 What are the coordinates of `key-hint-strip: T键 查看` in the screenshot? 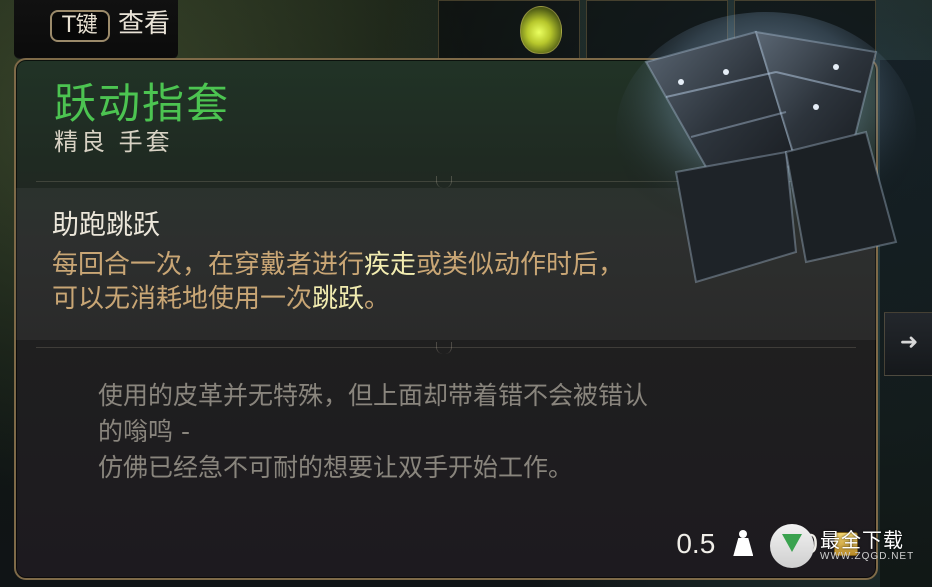 It's located at (96, 29).